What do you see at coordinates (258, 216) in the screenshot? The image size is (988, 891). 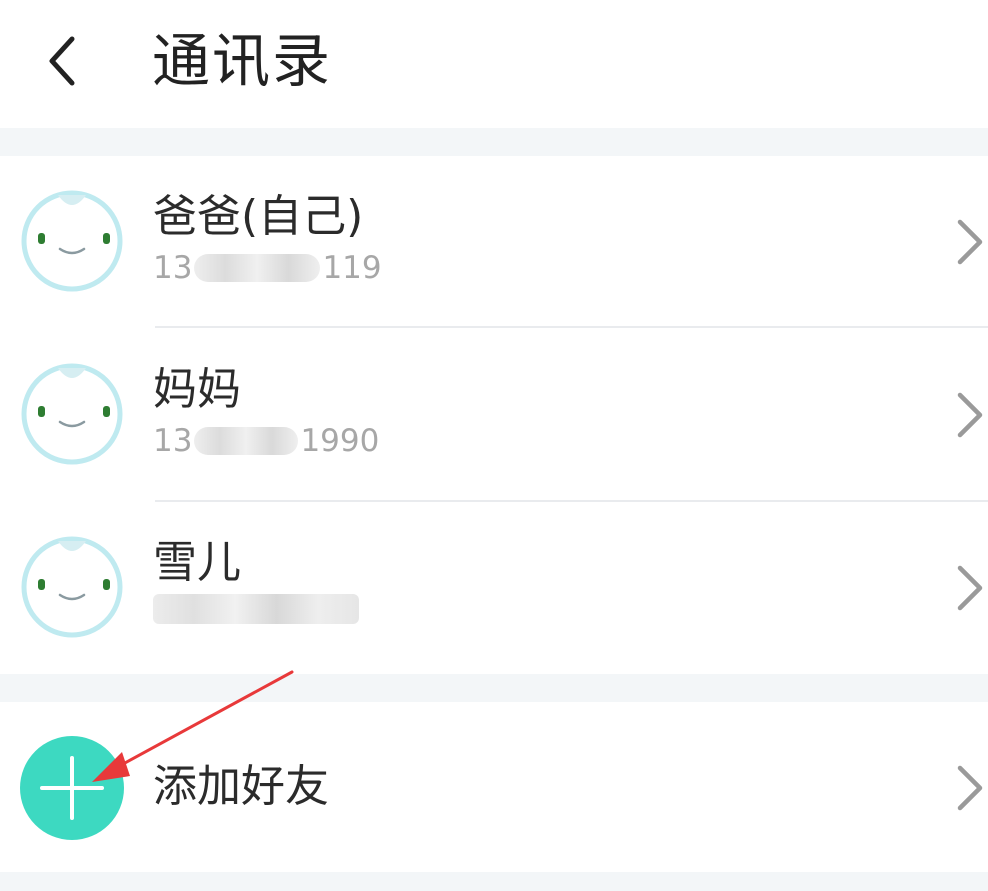 I see `contact-name: 爸爸(自己)` at bounding box center [258, 216].